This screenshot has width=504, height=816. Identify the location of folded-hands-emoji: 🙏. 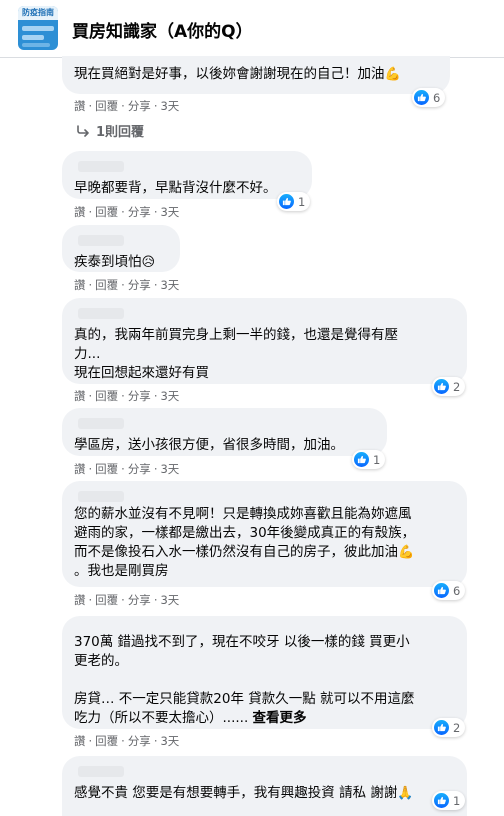
(405, 793).